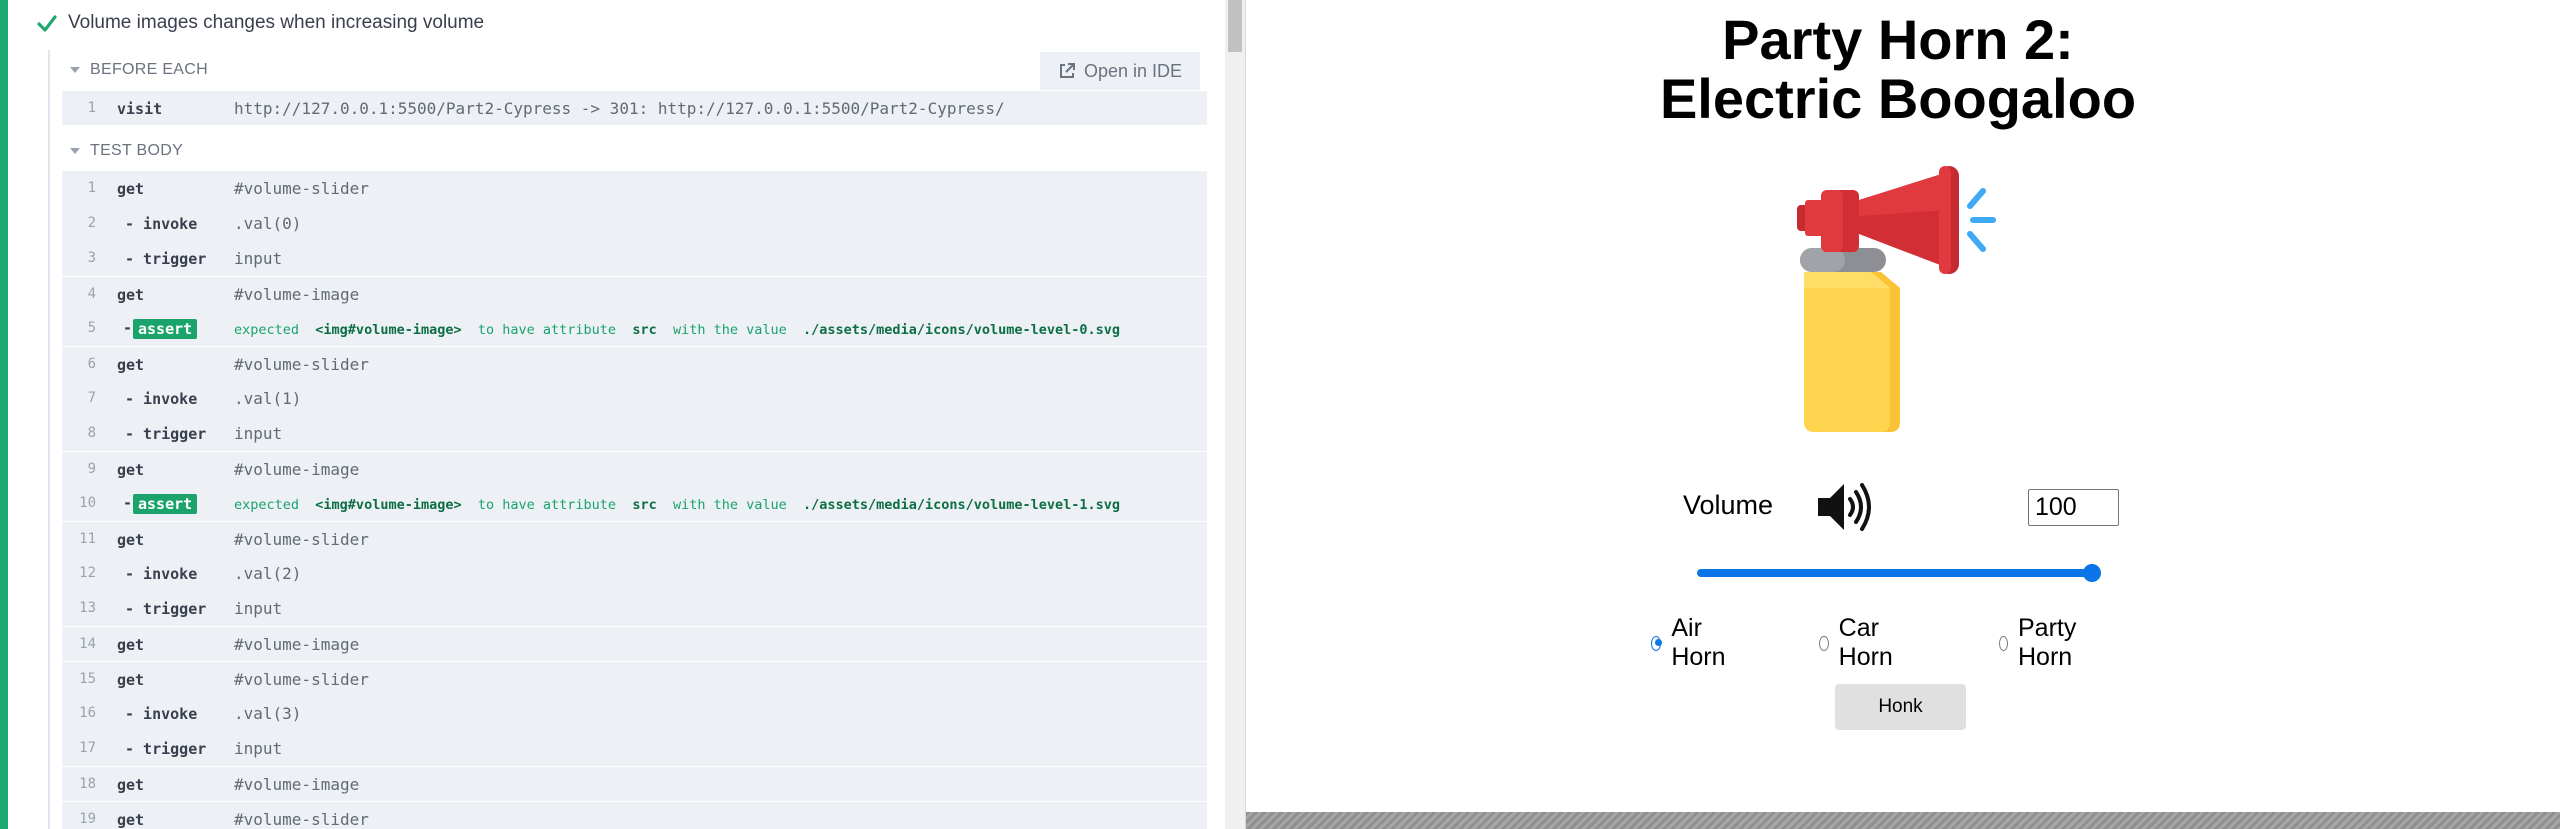  Describe the element at coordinates (1900, 707) in the screenshot. I see `honk-button: Honk` at that location.